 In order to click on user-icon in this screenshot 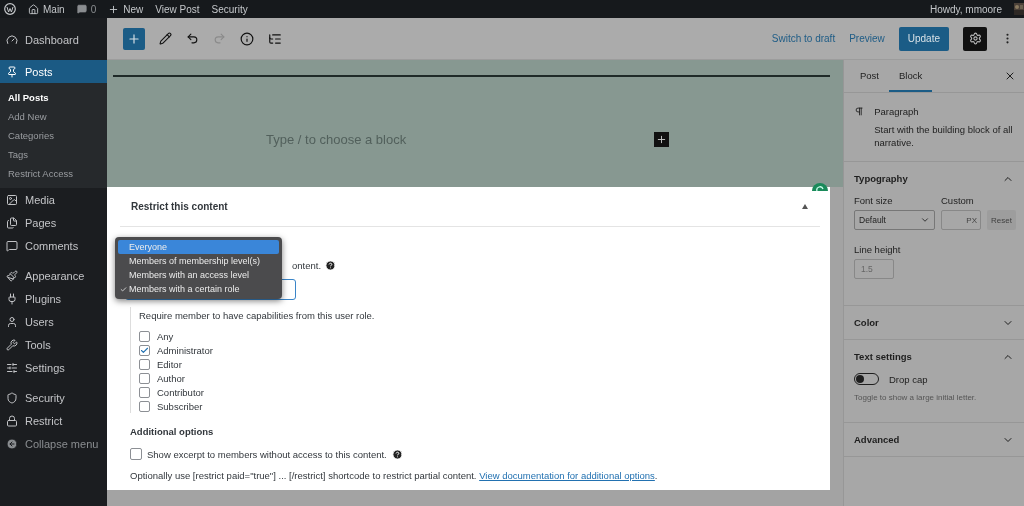, I will do `click(12, 321)`.